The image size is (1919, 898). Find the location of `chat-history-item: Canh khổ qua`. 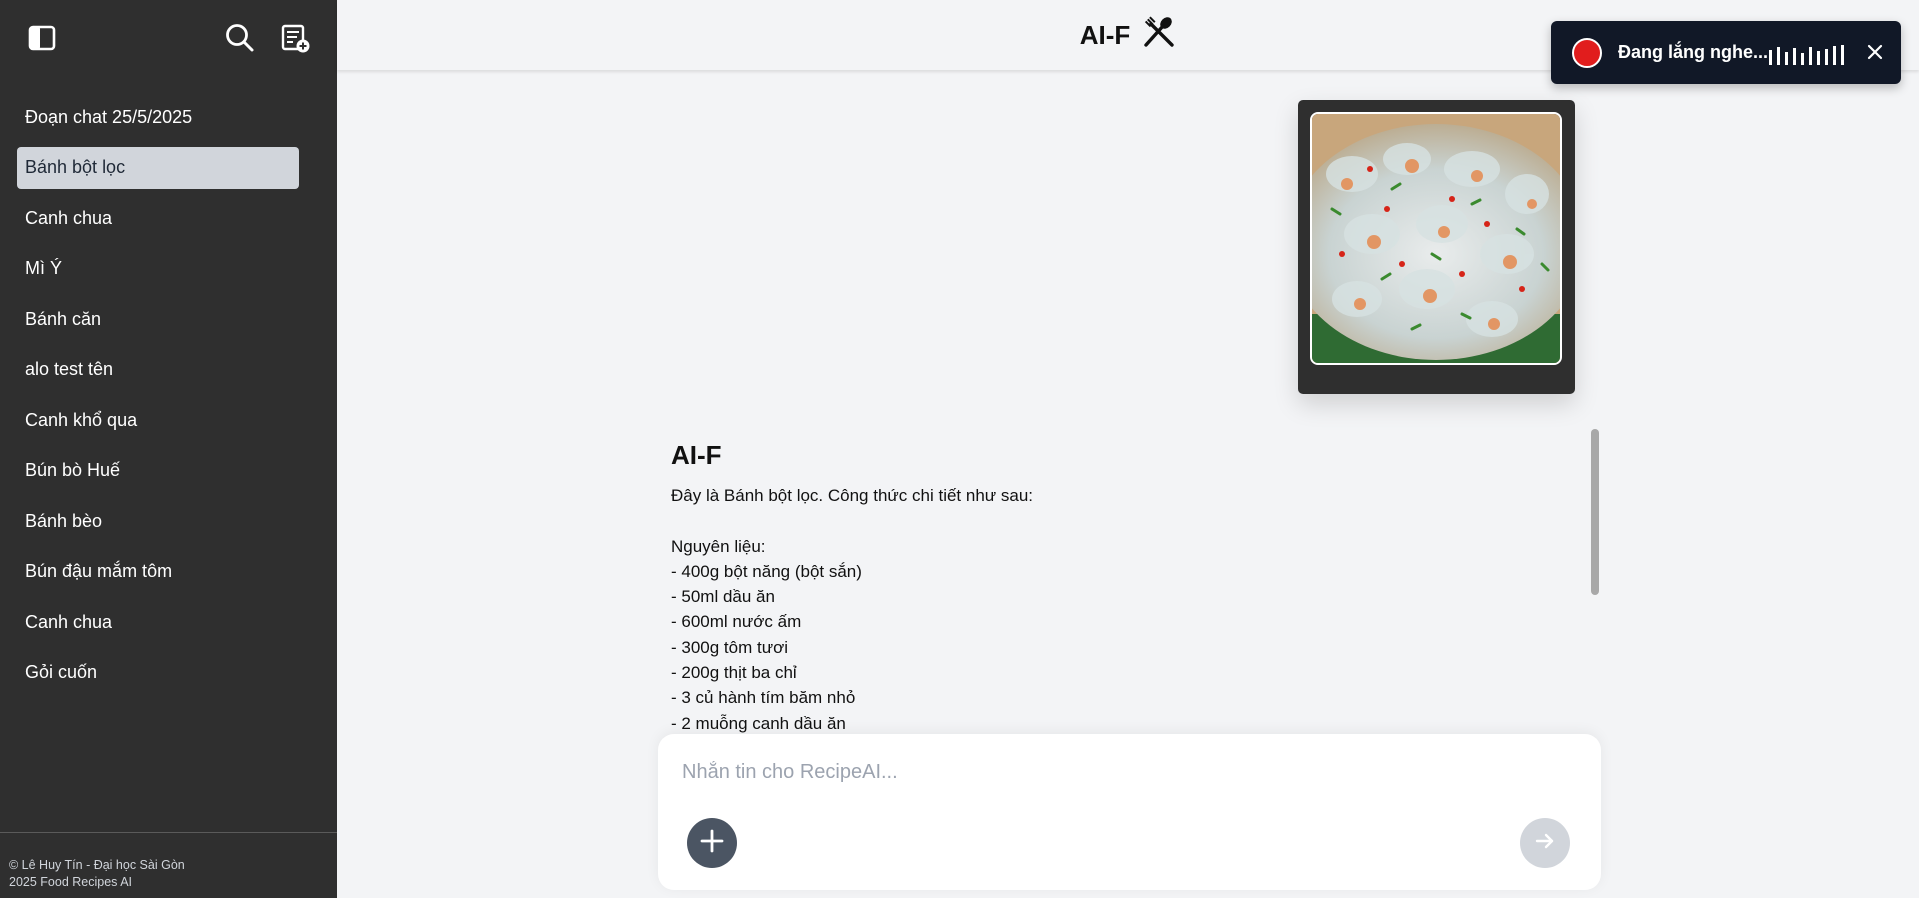

chat-history-item: Canh khổ qua is located at coordinates (158, 420).